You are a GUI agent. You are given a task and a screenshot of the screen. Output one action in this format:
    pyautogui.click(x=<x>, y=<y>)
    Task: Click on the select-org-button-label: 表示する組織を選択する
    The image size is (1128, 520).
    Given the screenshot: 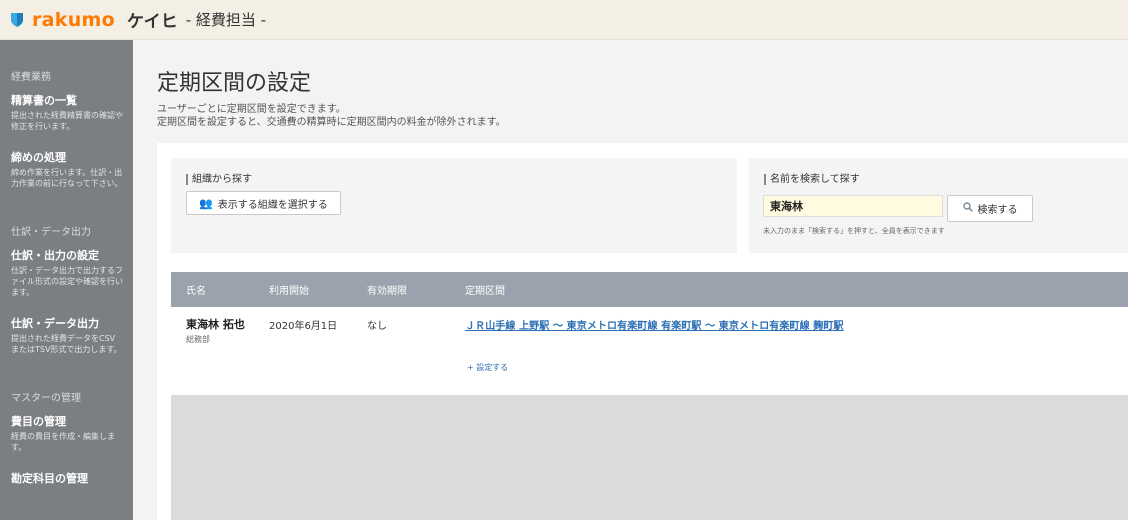 What is the action you would take?
    pyautogui.click(x=272, y=205)
    